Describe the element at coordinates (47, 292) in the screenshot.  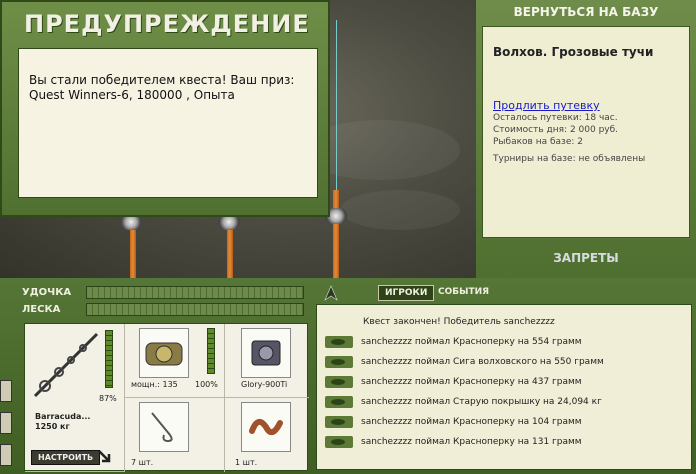
I see `rod-tension-label: УДОЧКА` at that location.